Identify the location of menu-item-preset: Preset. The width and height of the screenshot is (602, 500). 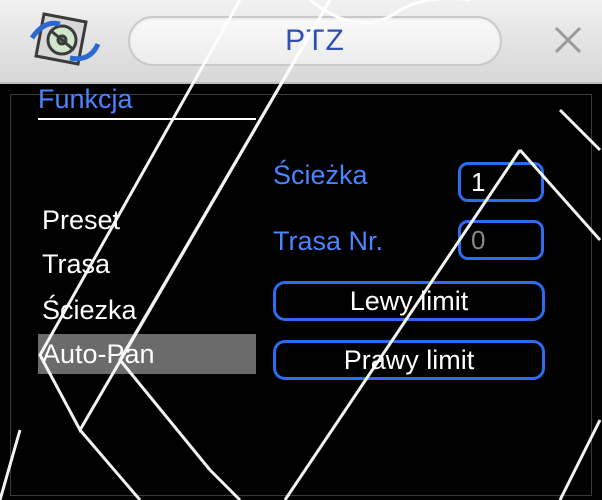
(147, 220).